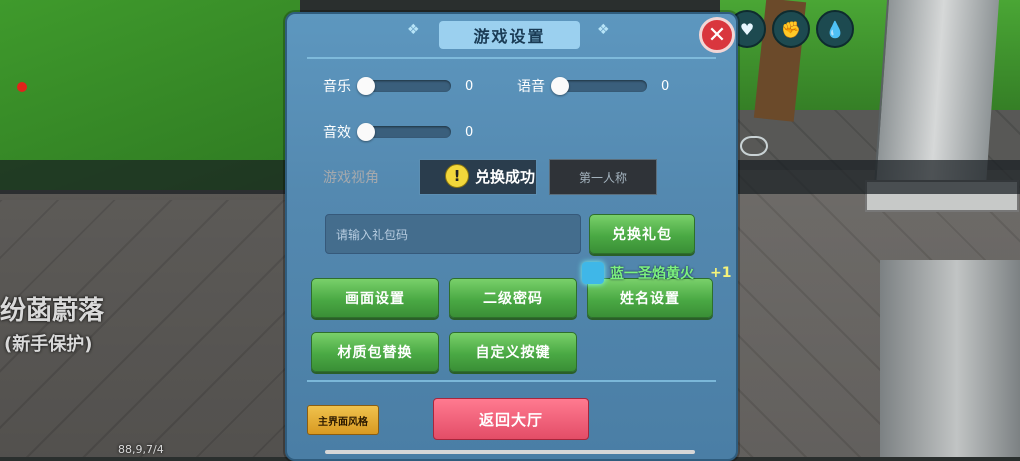  I want to click on eye-icon, so click(754, 146).